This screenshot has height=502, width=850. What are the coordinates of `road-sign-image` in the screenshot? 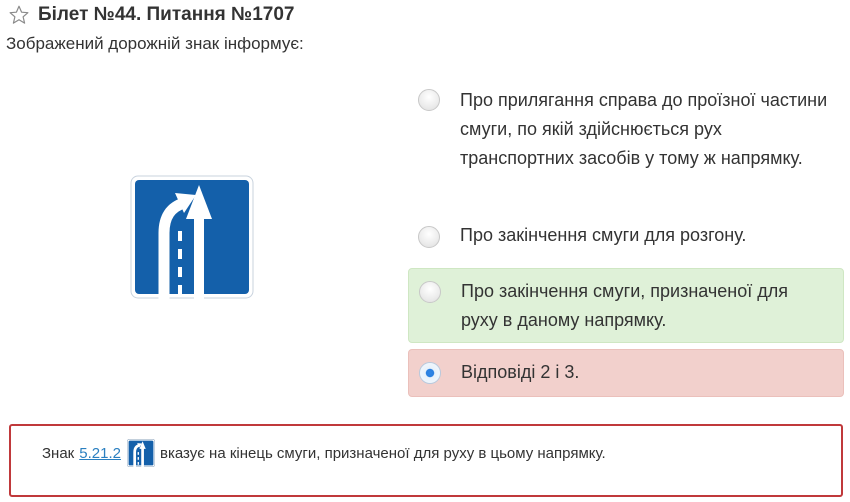 It's located at (192, 237).